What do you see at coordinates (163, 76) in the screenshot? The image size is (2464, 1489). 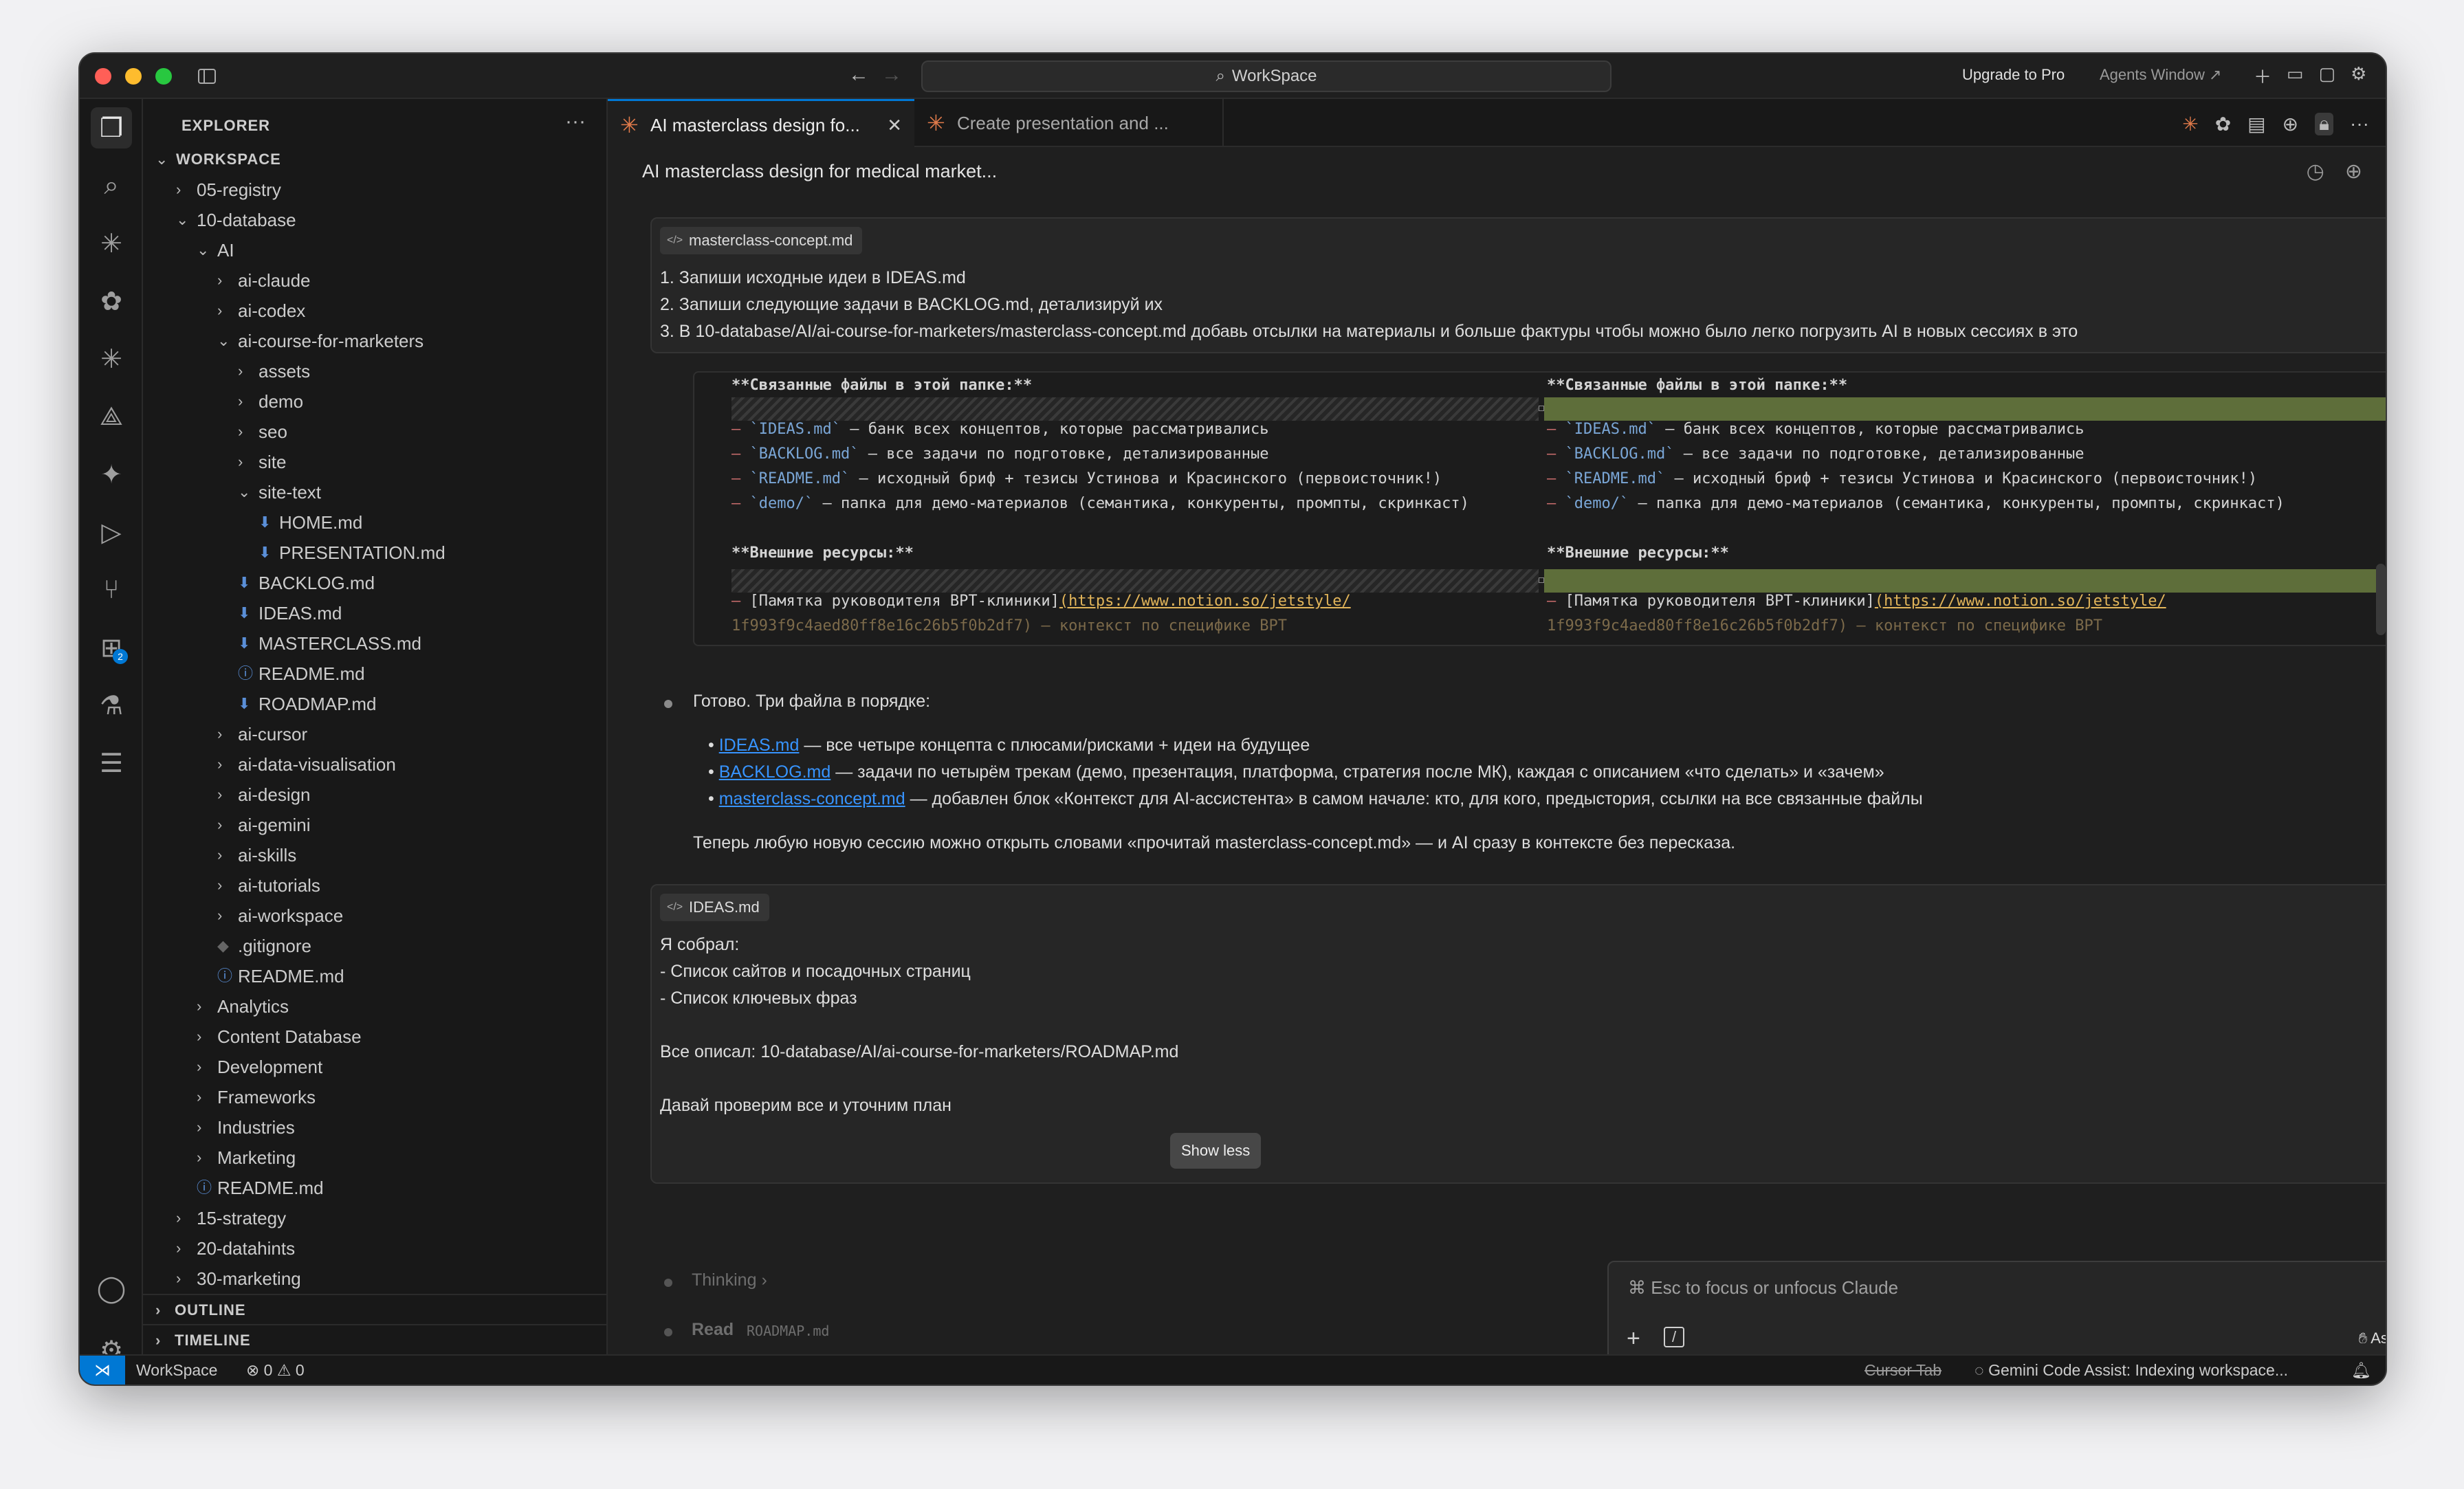 I see `maximize-window-button` at bounding box center [163, 76].